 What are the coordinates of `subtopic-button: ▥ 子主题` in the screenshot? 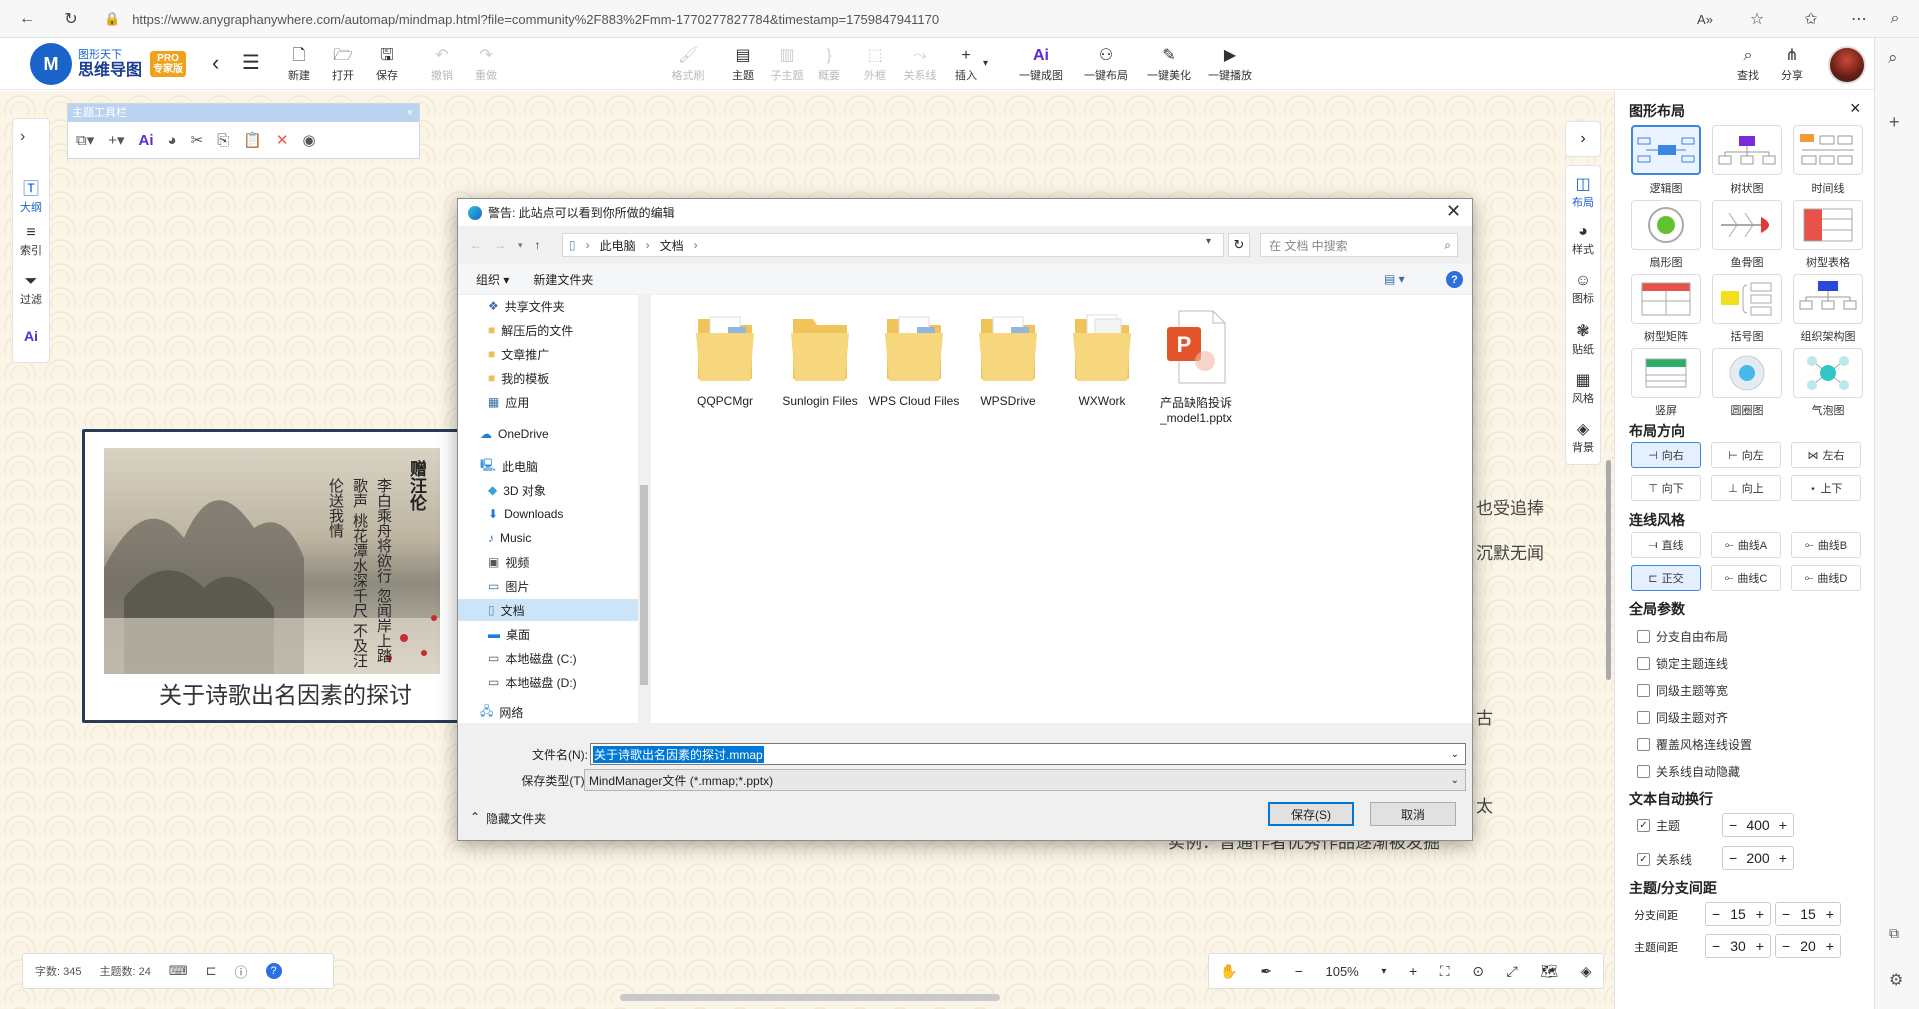 It's located at (787, 65).